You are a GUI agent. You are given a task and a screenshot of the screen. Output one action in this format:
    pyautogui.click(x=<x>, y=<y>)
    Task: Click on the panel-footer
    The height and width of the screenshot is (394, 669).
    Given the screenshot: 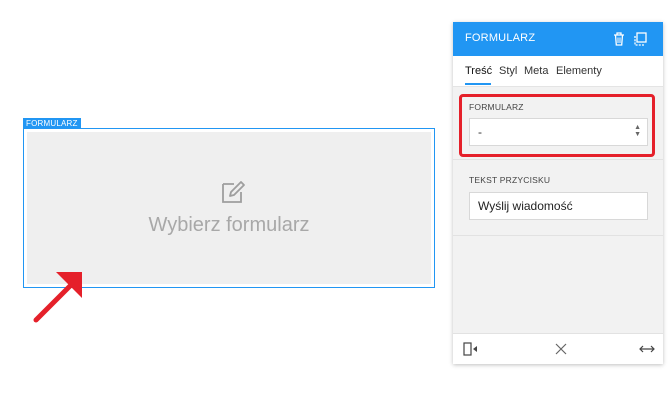 What is the action you would take?
    pyautogui.click(x=558, y=348)
    